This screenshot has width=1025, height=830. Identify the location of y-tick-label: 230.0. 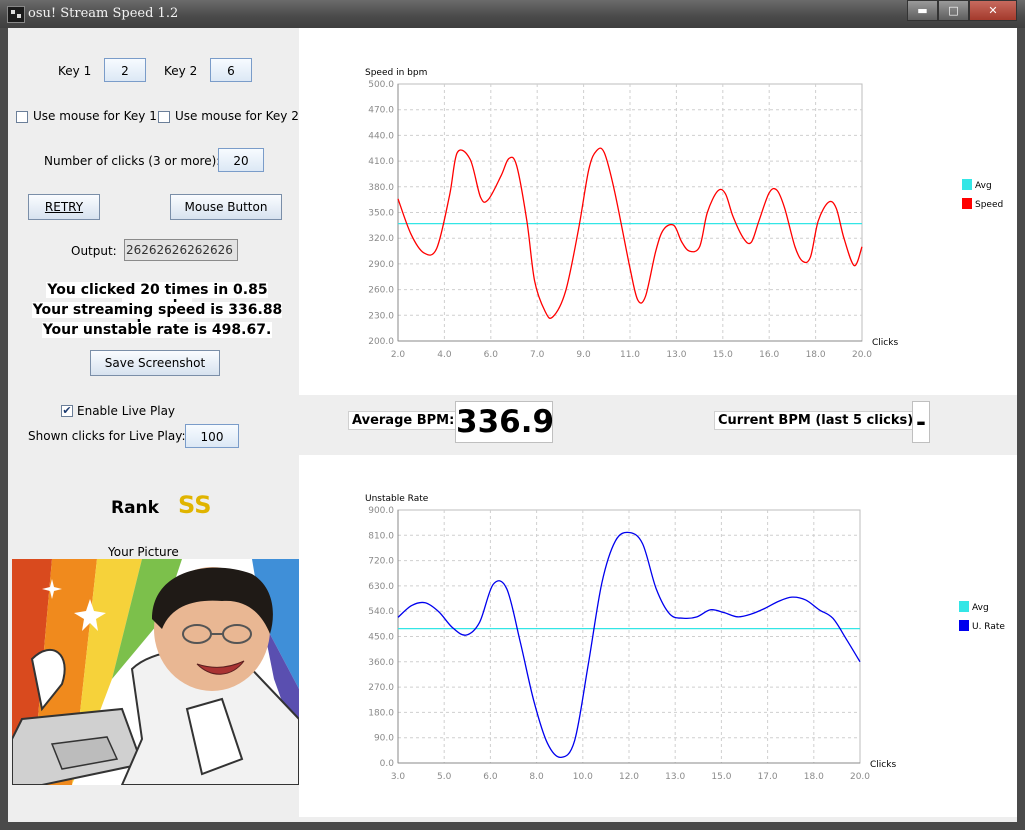
(381, 316).